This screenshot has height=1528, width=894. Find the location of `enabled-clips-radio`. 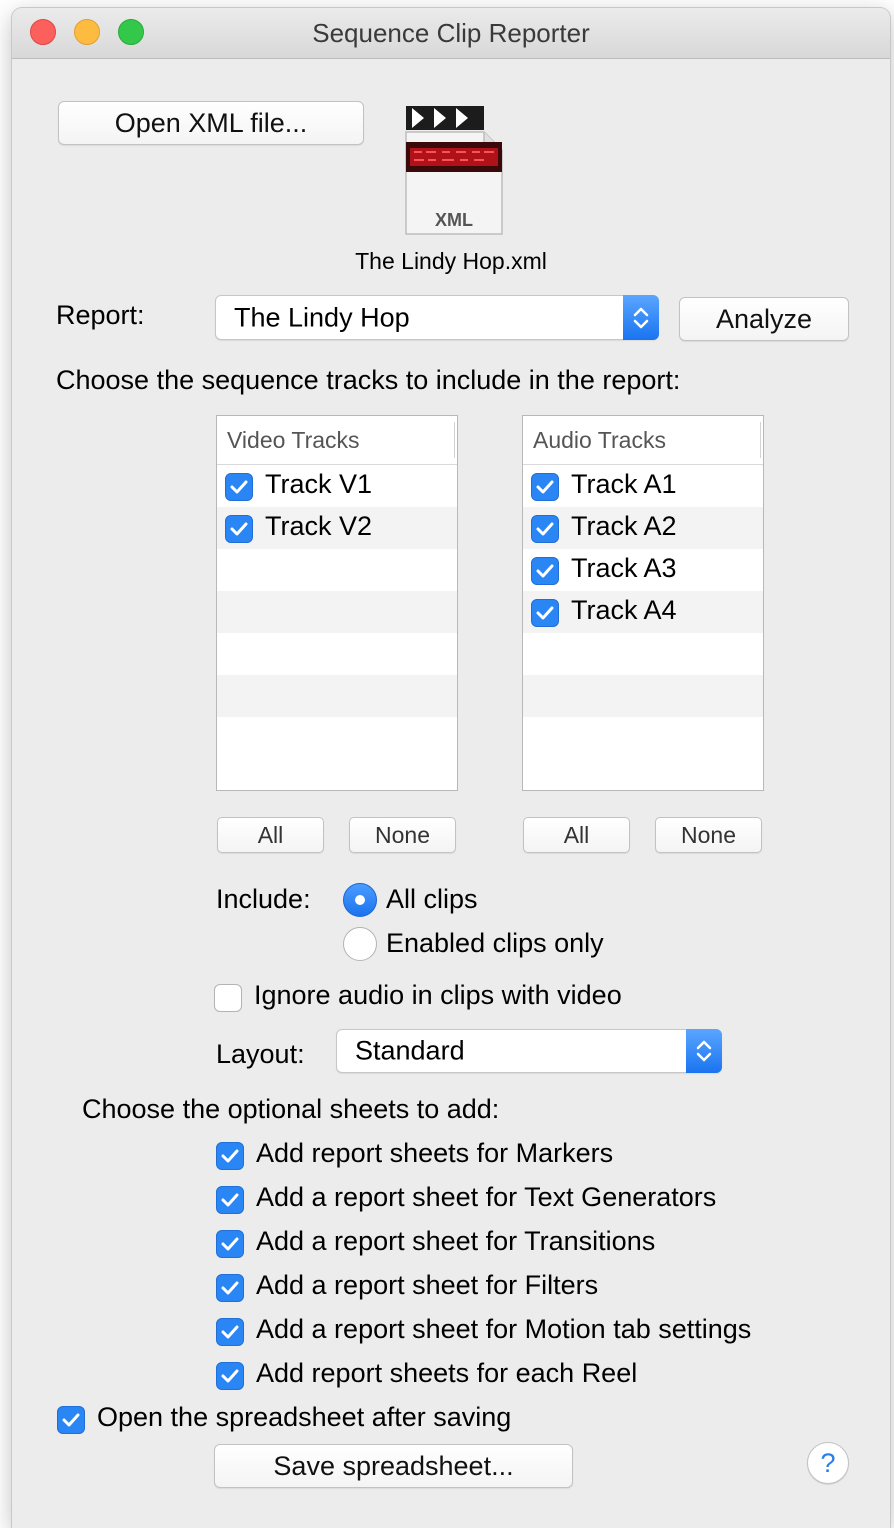

enabled-clips-radio is located at coordinates (360, 944).